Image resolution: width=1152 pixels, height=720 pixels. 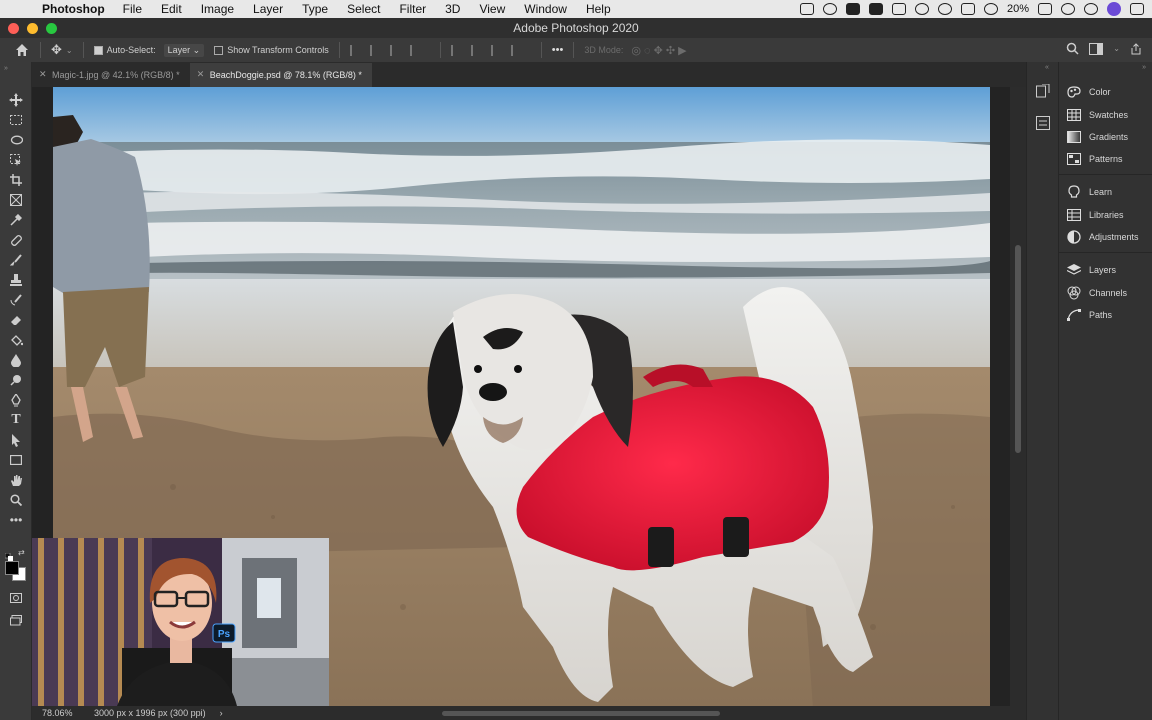 What do you see at coordinates (16, 500) in the screenshot?
I see `zoom-tool-icon` at bounding box center [16, 500].